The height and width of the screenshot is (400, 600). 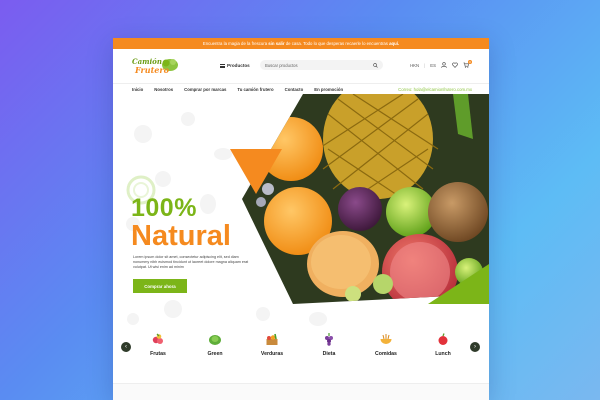 I want to click on carousel-next-button: ›, so click(x=475, y=347).